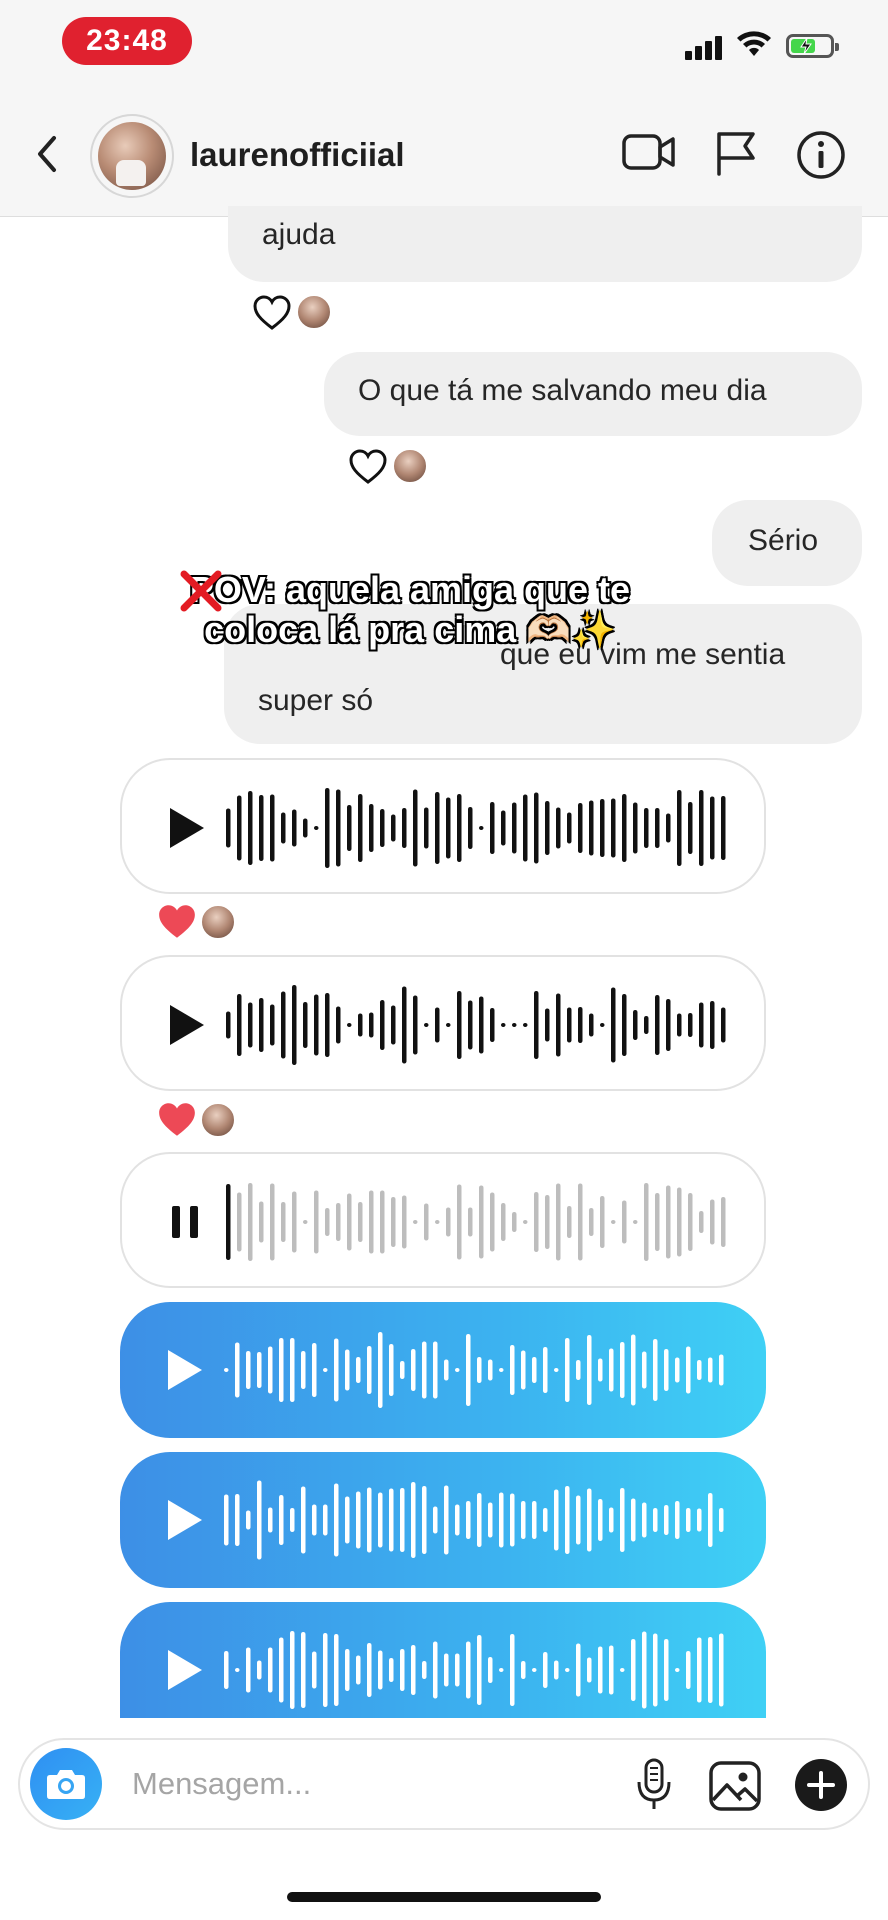 This screenshot has width=888, height=1920. I want to click on message-bubble: ajuda, so click(545, 244).